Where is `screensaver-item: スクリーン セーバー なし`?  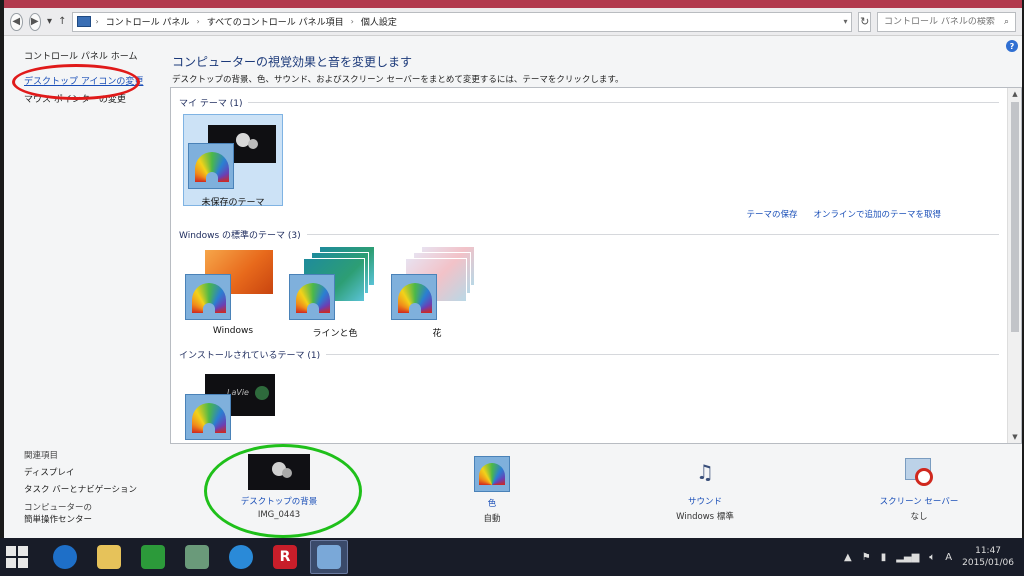 screensaver-item: スクリーン セーバー なし is located at coordinates (919, 488).